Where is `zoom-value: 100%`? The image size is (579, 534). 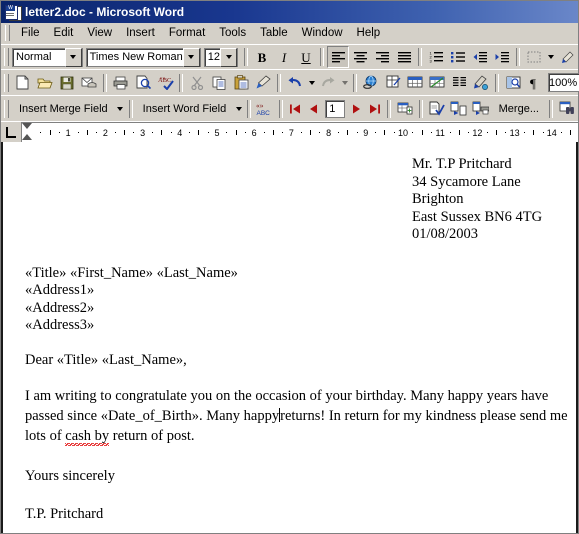 zoom-value: 100% is located at coordinates (563, 82).